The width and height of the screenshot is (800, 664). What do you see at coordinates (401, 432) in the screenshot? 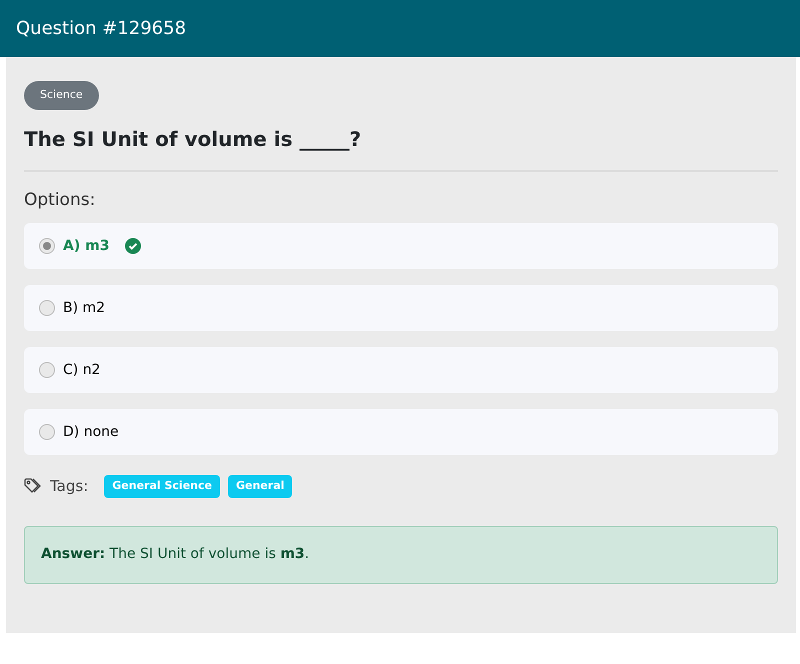
I see `option-row: D) none` at bounding box center [401, 432].